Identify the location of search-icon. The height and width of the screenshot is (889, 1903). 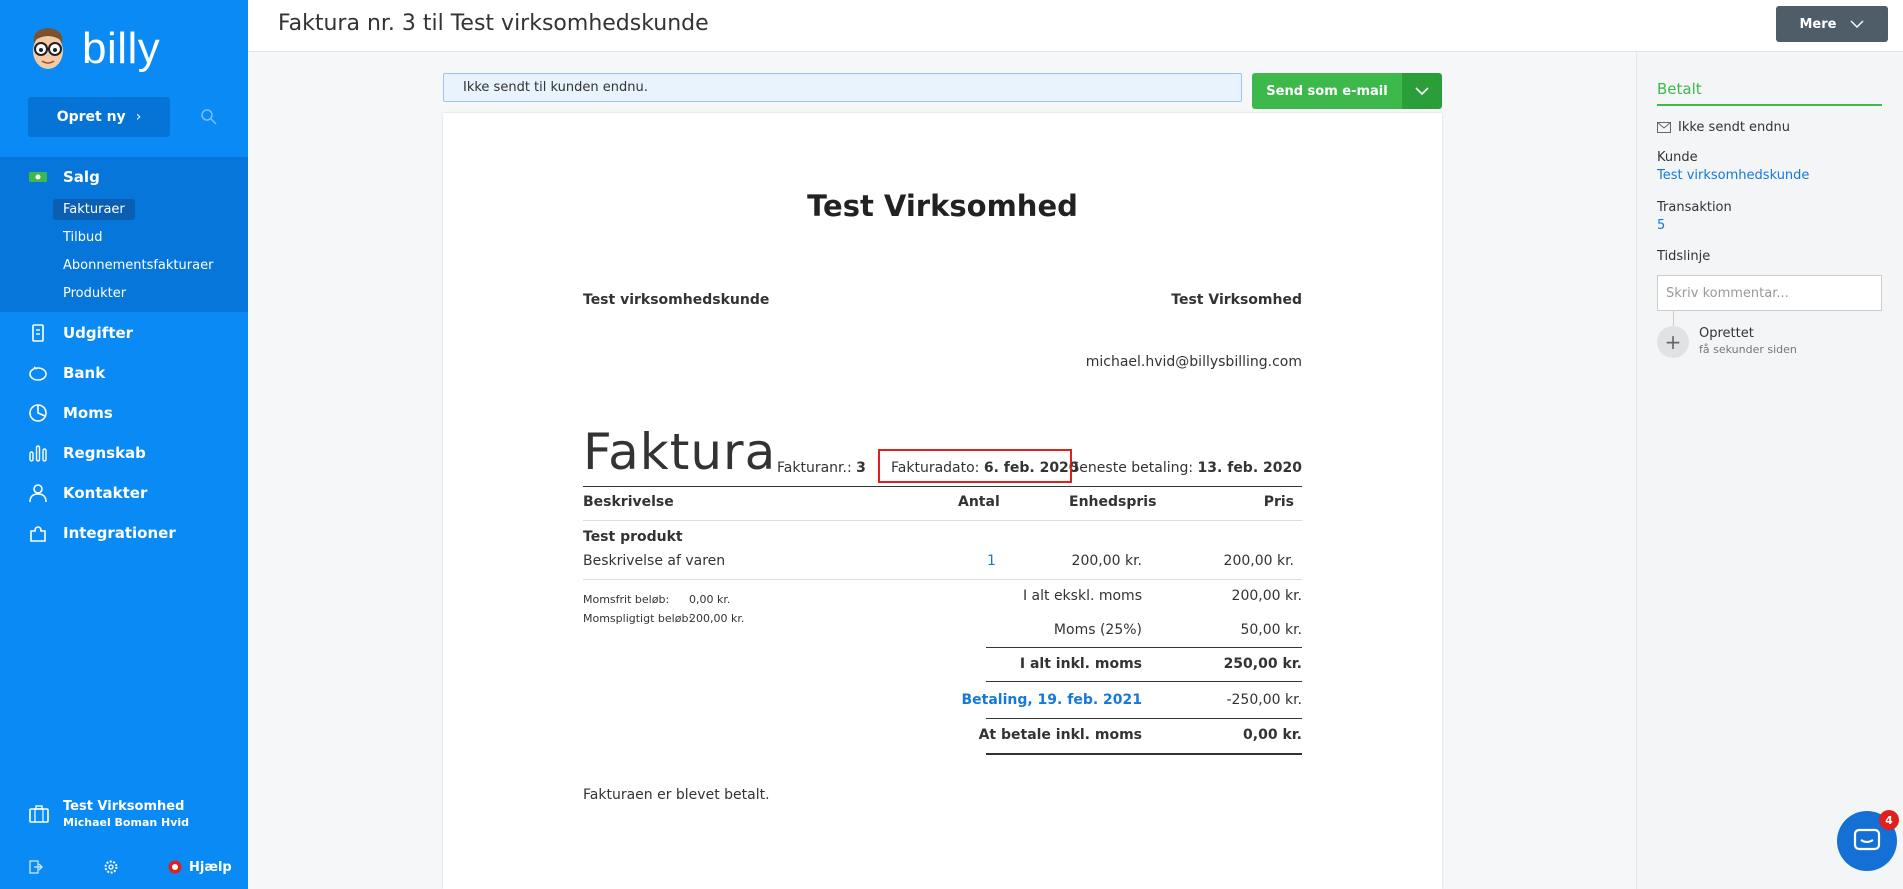
(209, 117).